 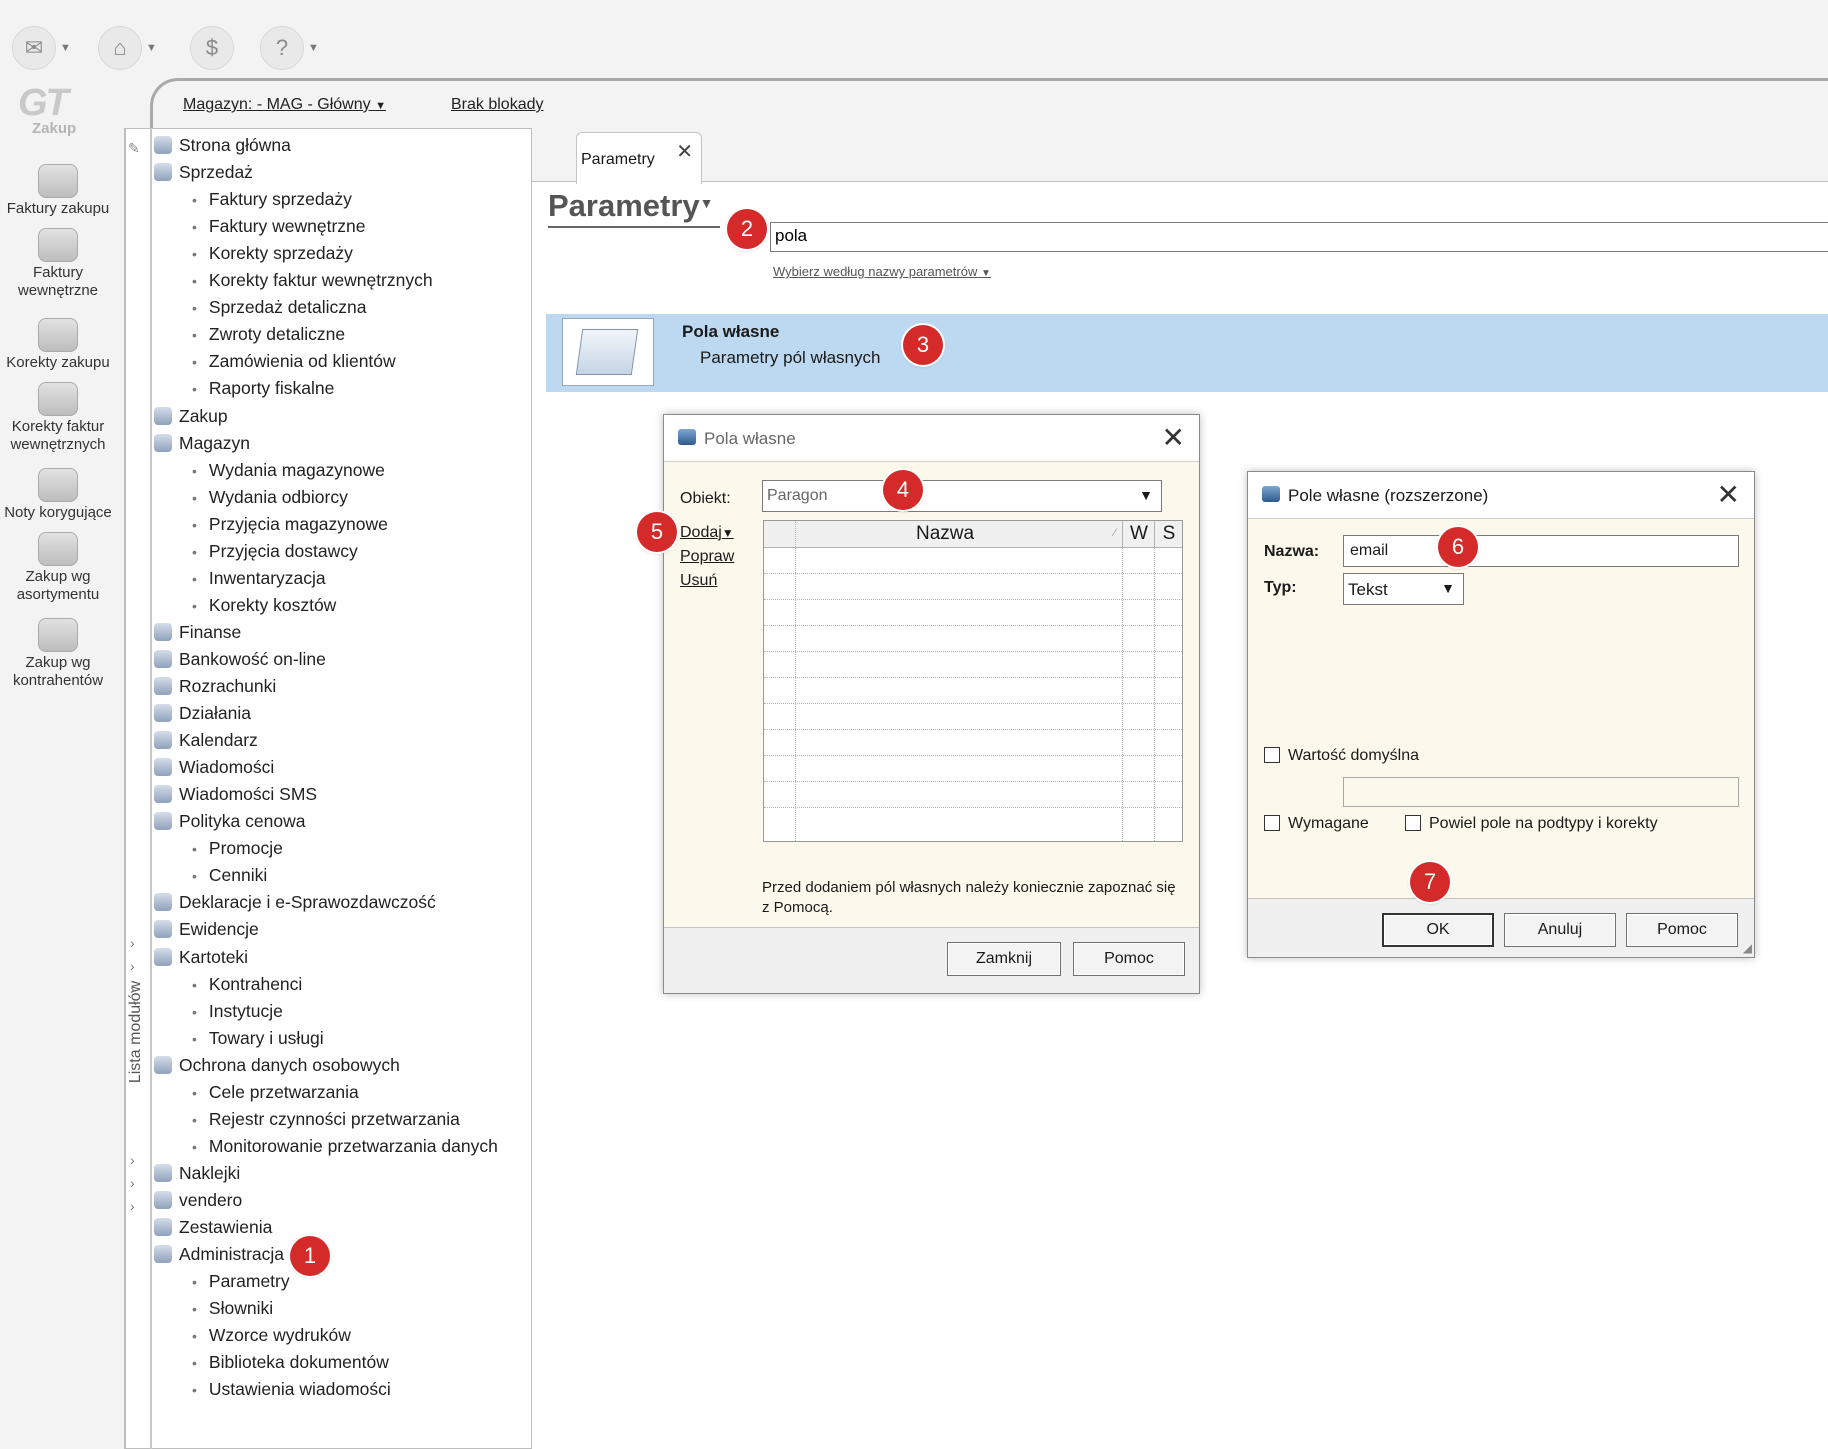 What do you see at coordinates (58, 345) in the screenshot?
I see `left-button-purchase-corrections: Korekty zakupu` at bounding box center [58, 345].